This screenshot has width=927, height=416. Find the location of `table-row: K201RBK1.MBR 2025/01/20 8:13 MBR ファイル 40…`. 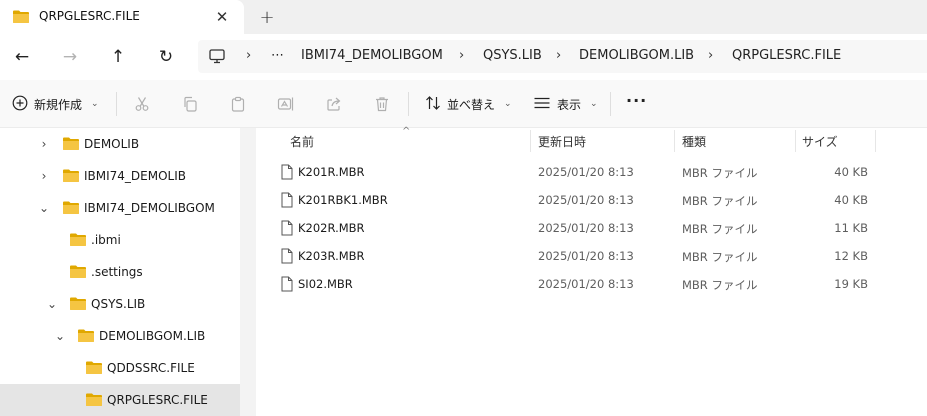

table-row: K201RBK1.MBR 2025/01/20 8:13 MBR ファイル 40… is located at coordinates (591, 200).